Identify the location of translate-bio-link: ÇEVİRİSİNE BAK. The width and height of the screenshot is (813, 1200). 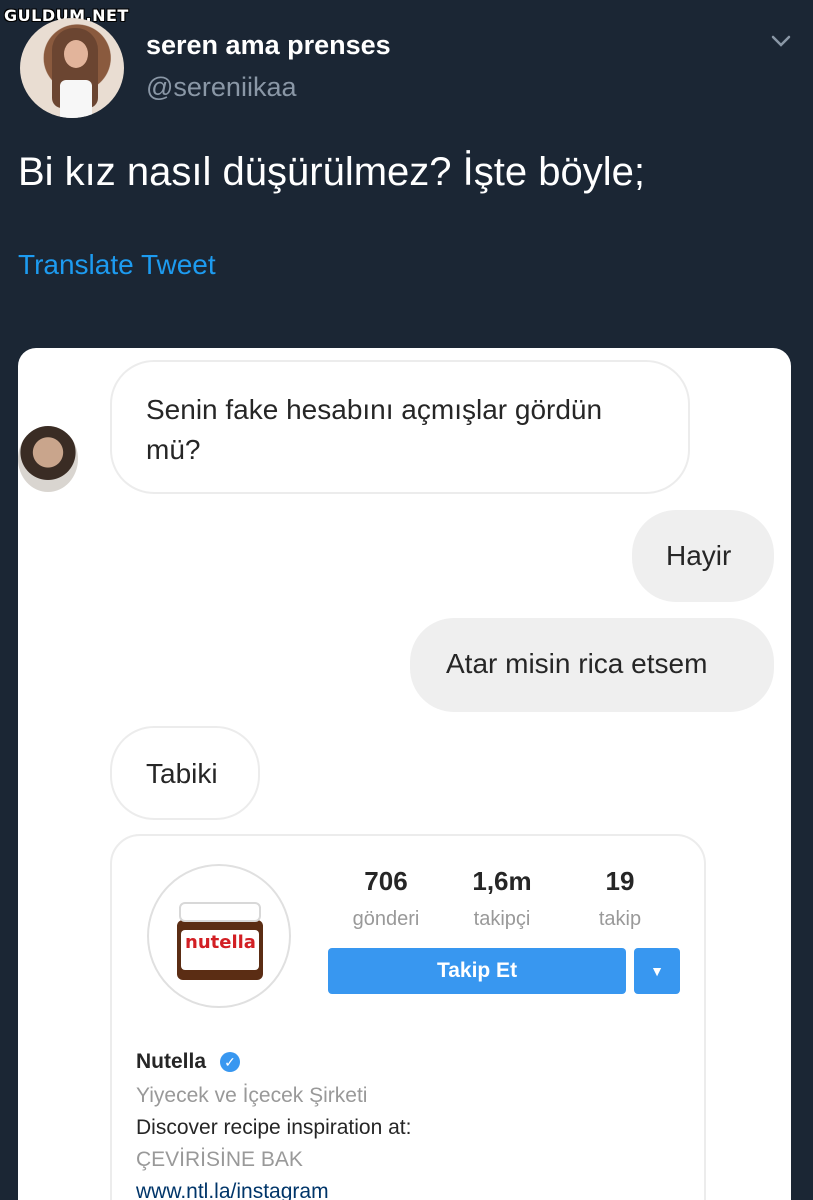
(219, 1160).